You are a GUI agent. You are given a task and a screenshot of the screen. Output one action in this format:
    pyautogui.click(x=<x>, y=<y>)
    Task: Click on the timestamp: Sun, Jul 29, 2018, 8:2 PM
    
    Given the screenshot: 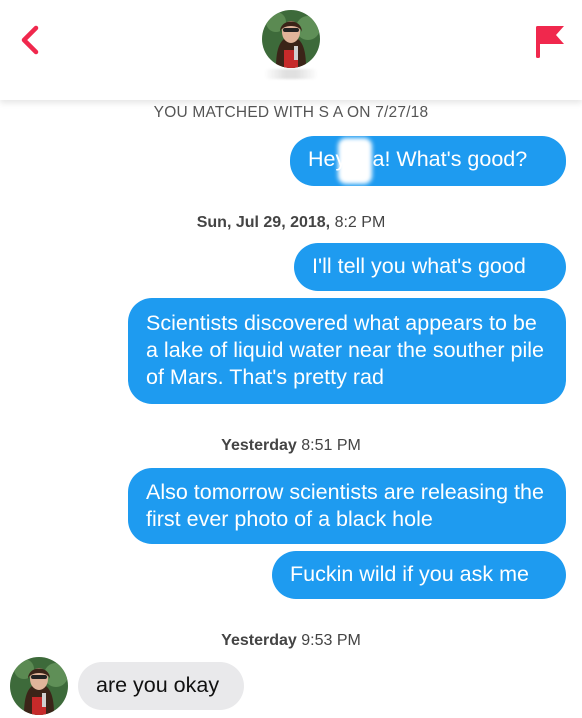 What is the action you would take?
    pyautogui.click(x=291, y=223)
    